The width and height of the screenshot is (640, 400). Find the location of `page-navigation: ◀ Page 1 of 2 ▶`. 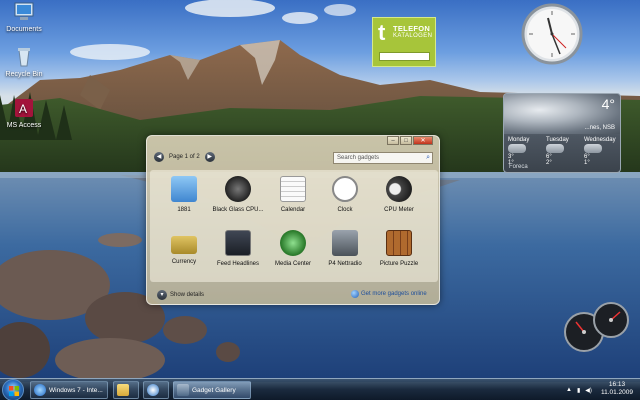

page-navigation: ◀ Page 1 of 2 ▶ is located at coordinates (184, 157).